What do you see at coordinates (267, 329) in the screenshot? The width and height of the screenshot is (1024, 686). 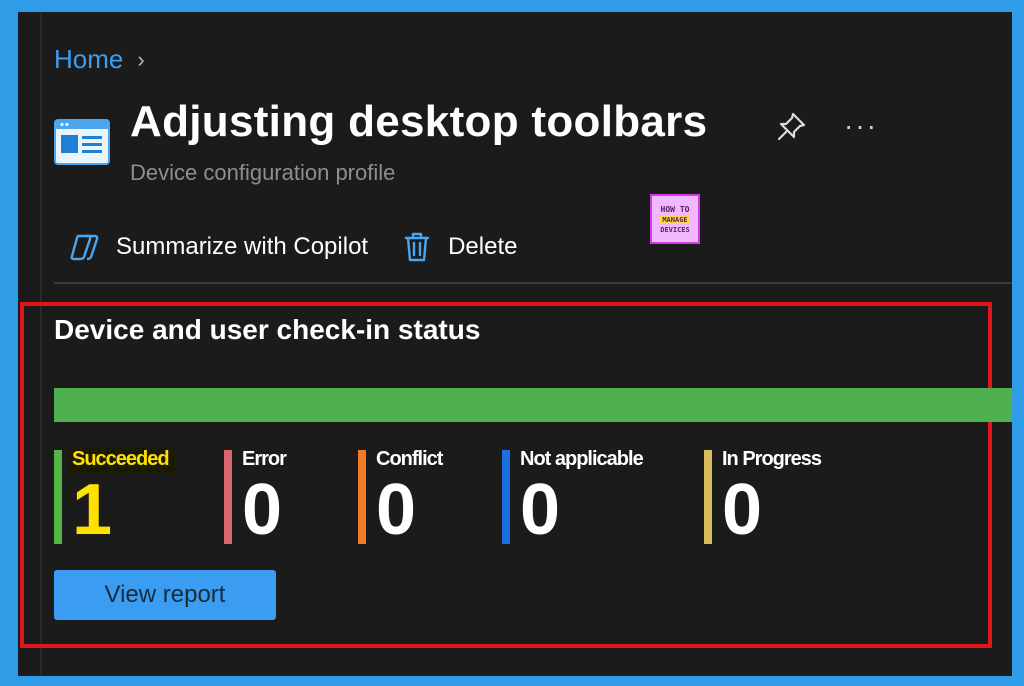 I see `checkin-status-title: Device and user check-in status` at bounding box center [267, 329].